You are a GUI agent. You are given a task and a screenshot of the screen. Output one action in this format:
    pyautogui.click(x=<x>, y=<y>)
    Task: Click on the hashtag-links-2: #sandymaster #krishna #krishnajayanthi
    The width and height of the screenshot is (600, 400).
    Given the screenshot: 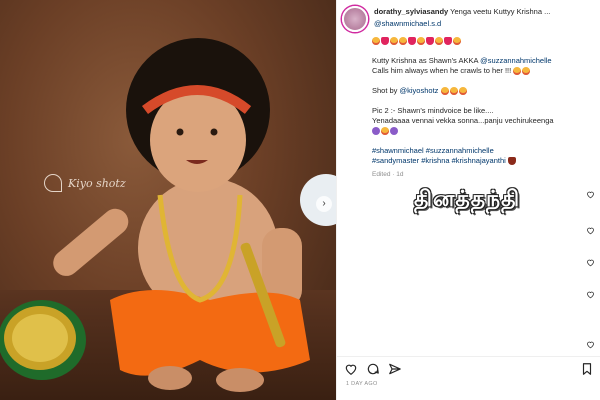 What is the action you would take?
    pyautogui.click(x=439, y=160)
    